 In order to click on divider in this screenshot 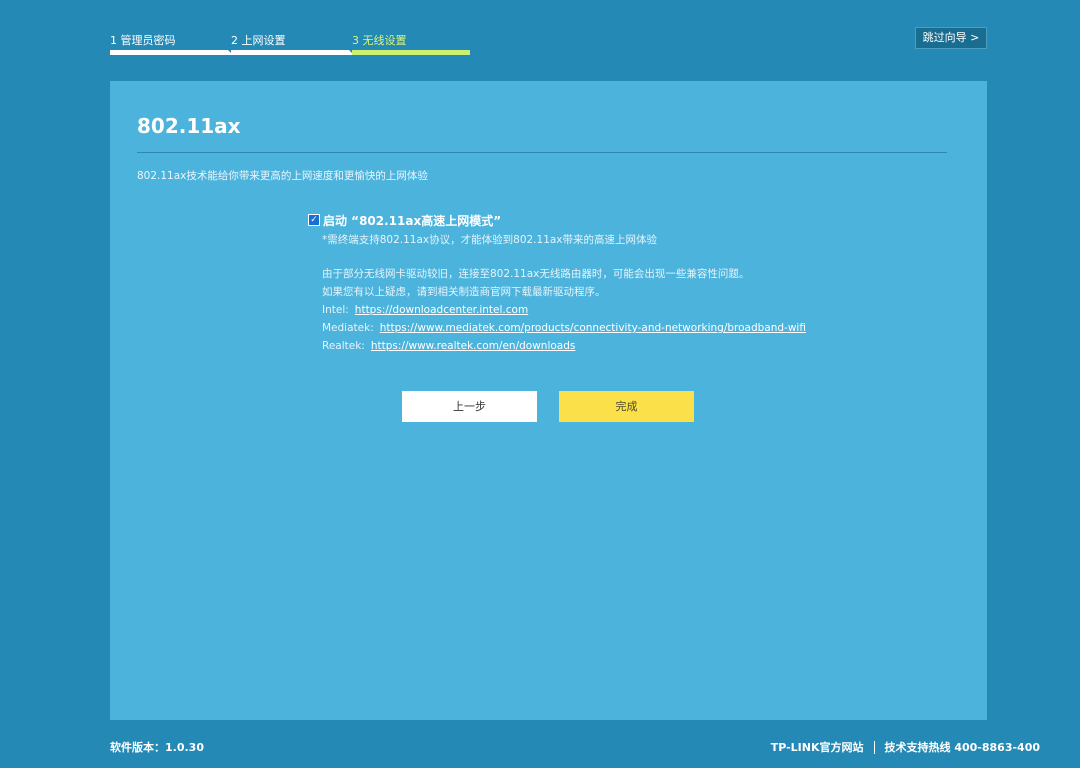, I will do `click(542, 152)`.